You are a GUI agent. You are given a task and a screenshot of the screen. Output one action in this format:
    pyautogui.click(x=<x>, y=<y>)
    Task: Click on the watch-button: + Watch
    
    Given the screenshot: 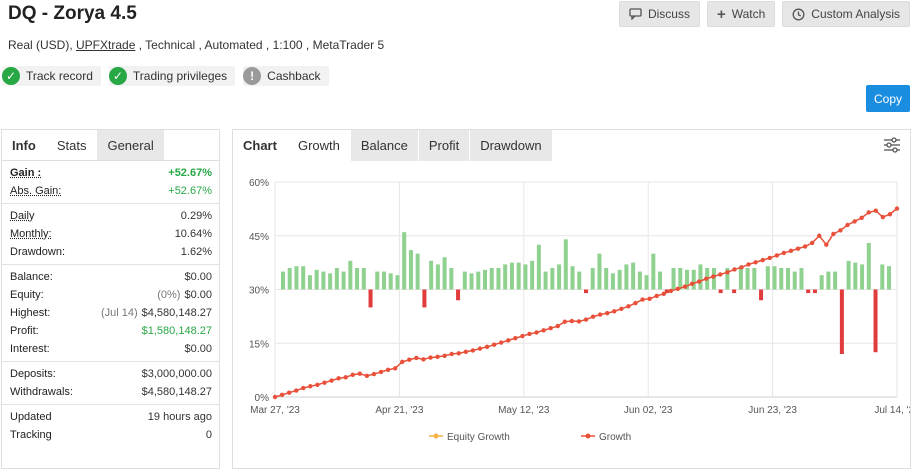 What is the action you would take?
    pyautogui.click(x=741, y=14)
    